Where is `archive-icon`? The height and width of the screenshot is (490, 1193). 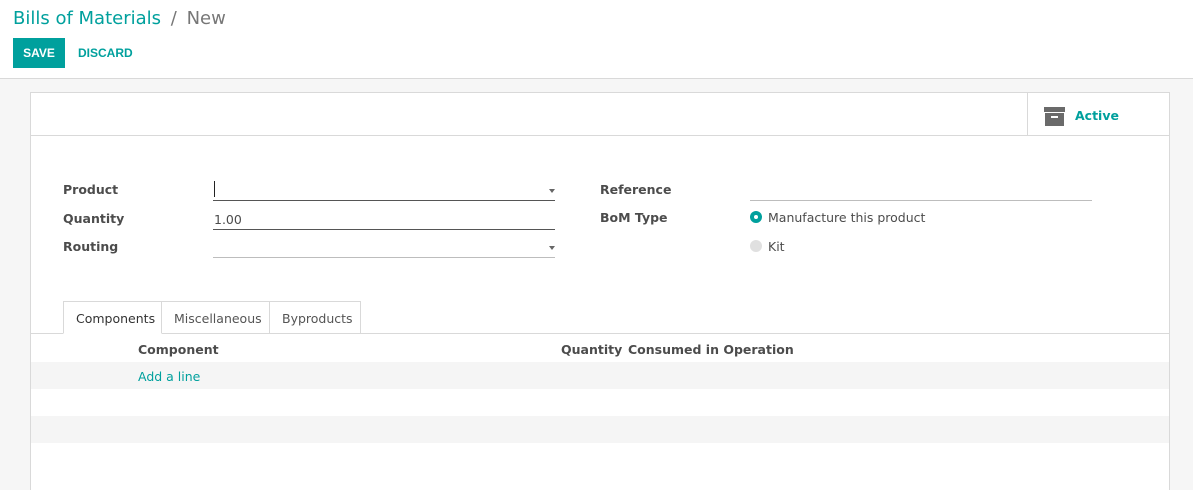
archive-icon is located at coordinates (1054, 116).